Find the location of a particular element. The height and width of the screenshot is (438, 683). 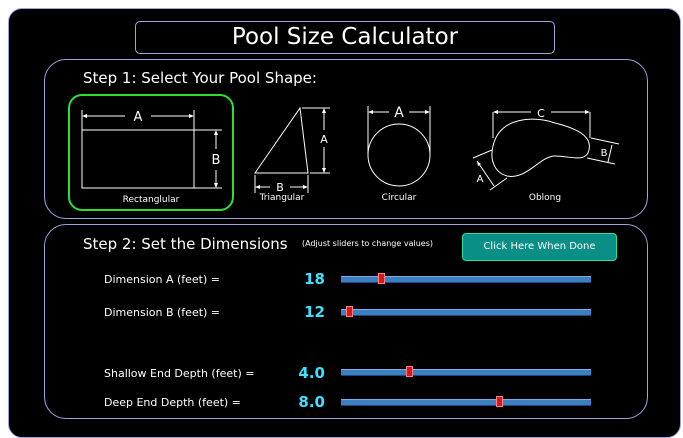

deep-depth-label: Deep End Depth (feet) = is located at coordinates (172, 402).